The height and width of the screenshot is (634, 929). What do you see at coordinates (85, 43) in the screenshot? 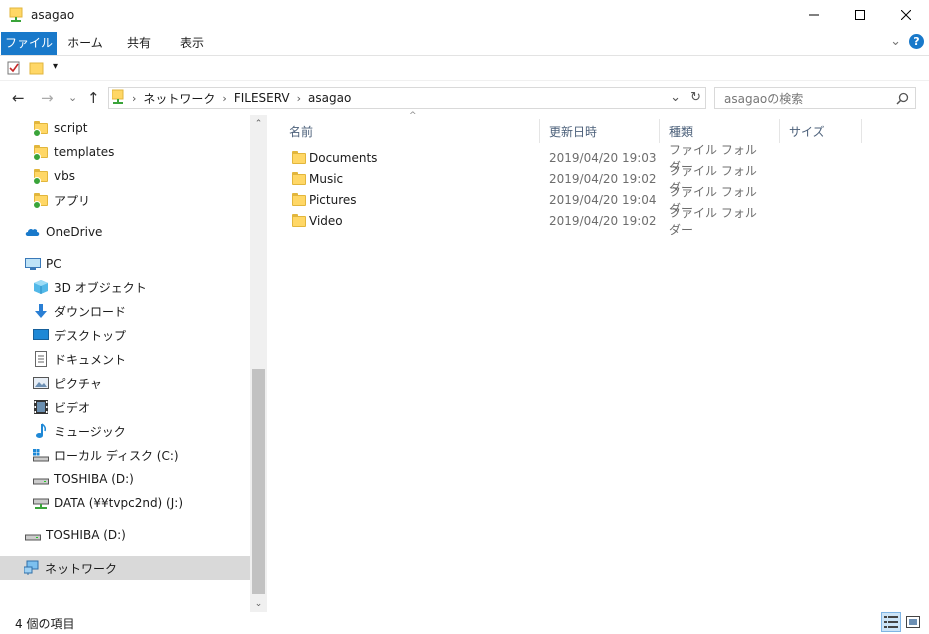
I see `tab-home: ホーム` at bounding box center [85, 43].